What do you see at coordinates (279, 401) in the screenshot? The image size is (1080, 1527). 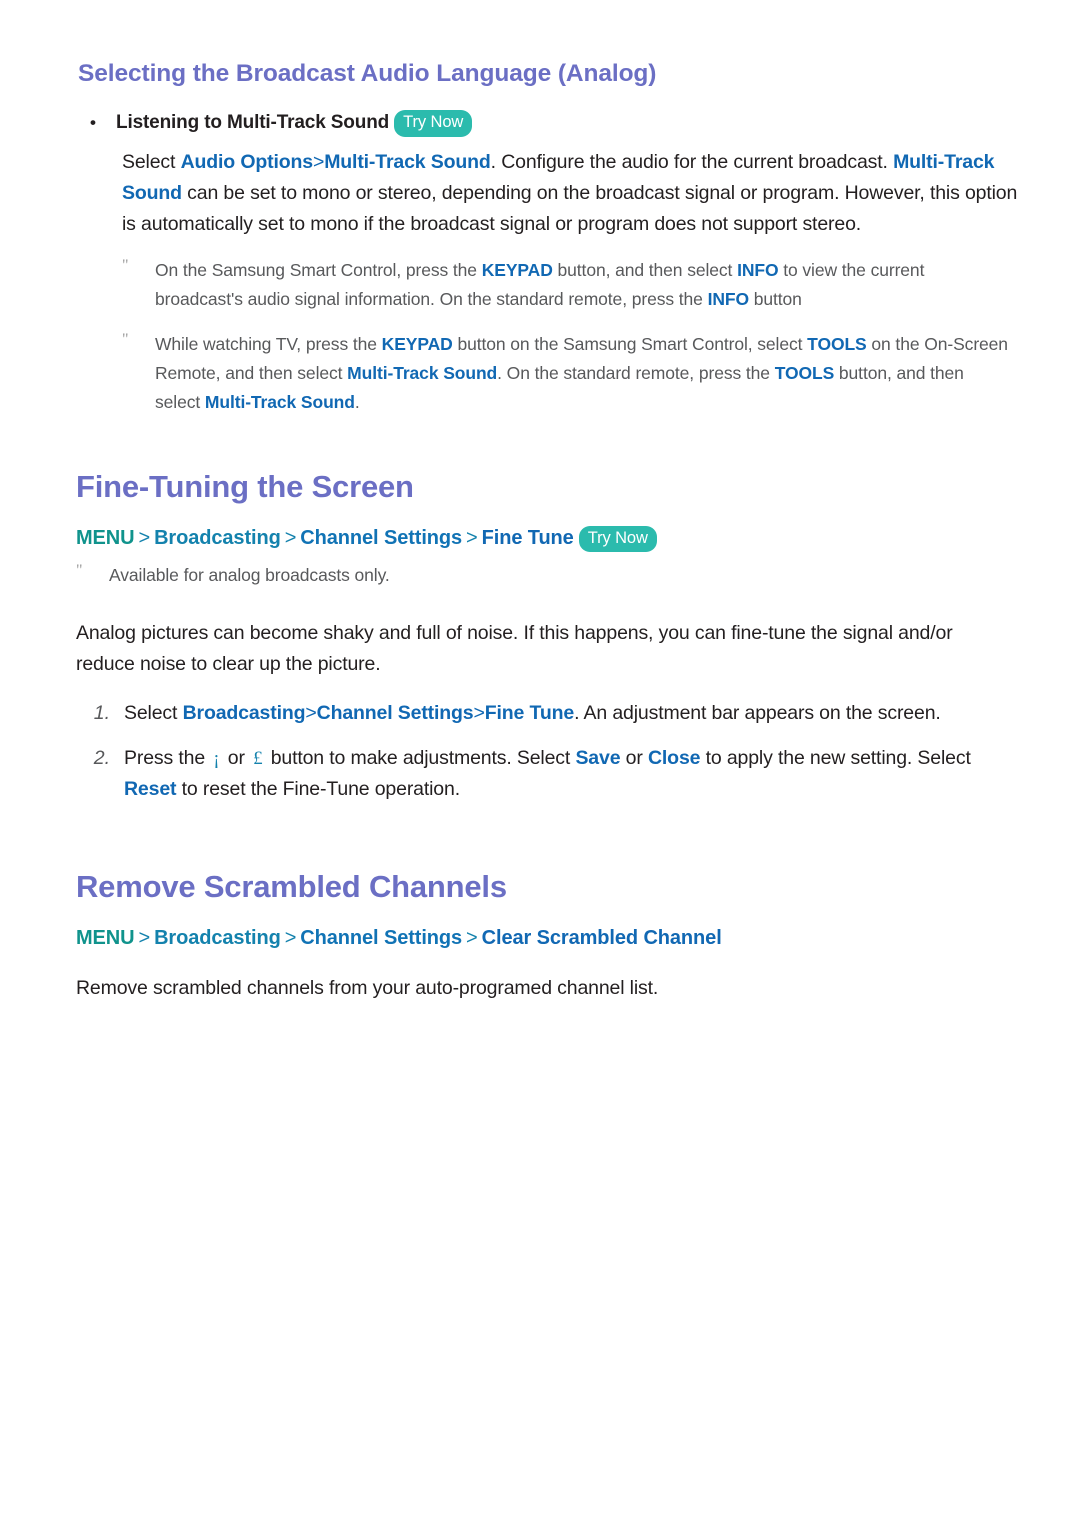 I see `link-multi-track-sound-2: Multi-Track Sound` at bounding box center [279, 401].